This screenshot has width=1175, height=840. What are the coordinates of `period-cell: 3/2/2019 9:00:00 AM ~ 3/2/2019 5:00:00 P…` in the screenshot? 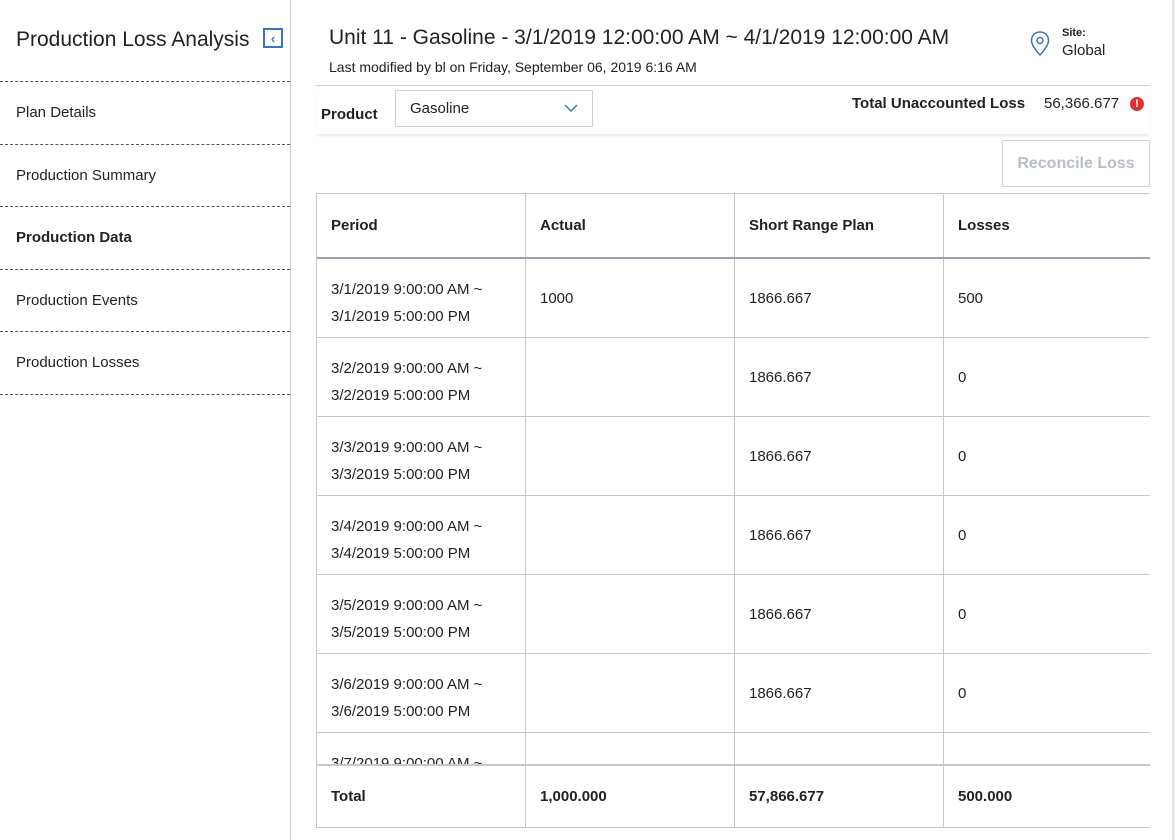 It's located at (421, 377).